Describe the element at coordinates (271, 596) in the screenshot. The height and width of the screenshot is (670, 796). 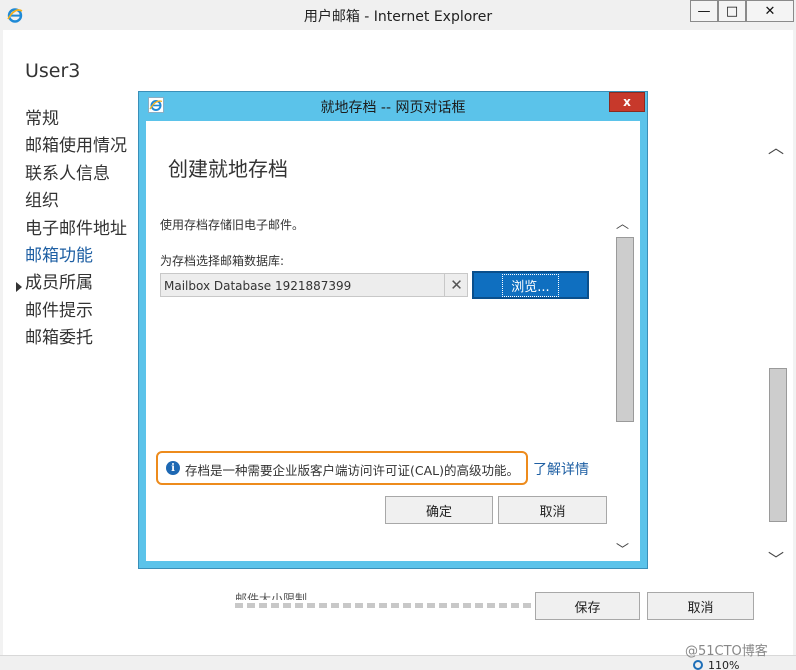
I see `obscured-section-label: 邮件大小限制` at that location.